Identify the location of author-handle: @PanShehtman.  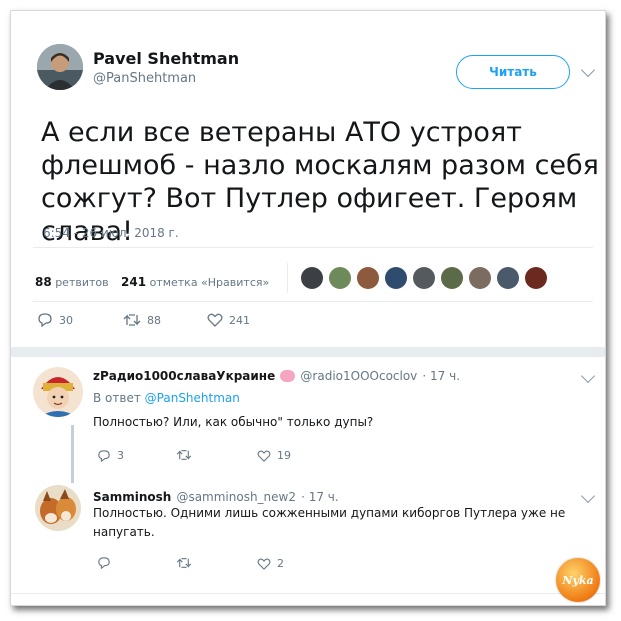
(144, 78).